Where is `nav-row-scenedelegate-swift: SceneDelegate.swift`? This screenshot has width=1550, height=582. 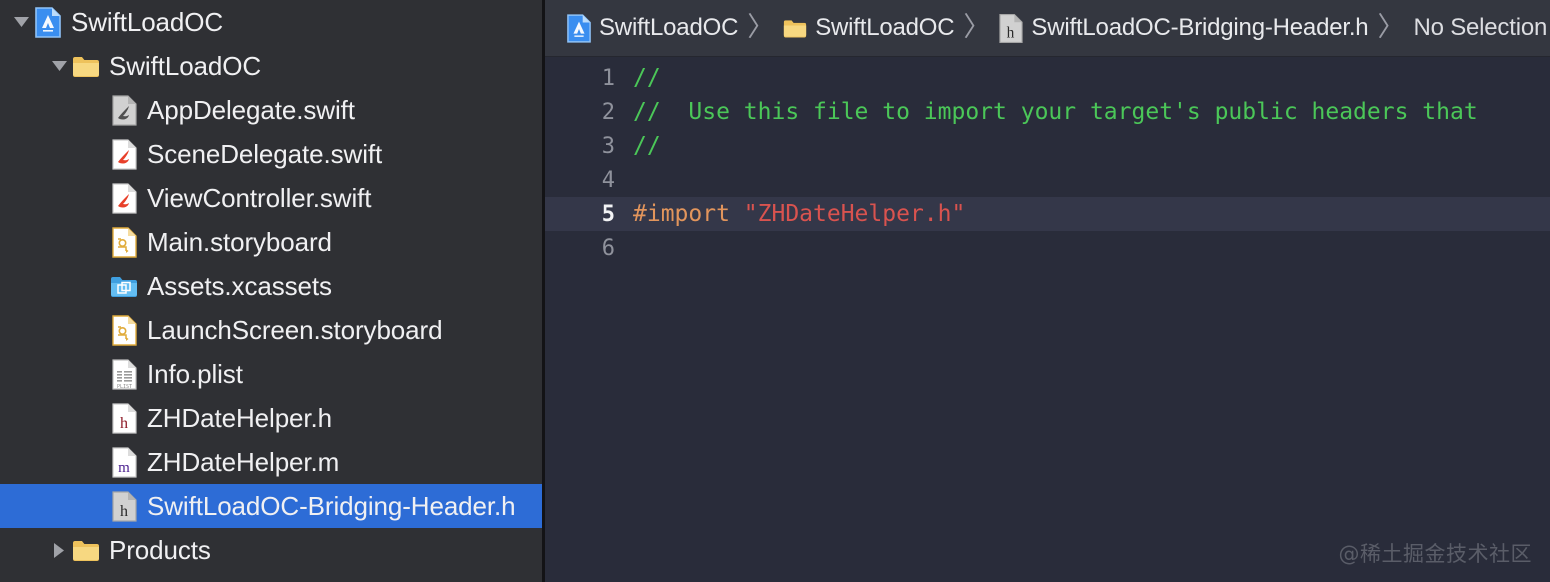 nav-row-scenedelegate-swift: SceneDelegate.swift is located at coordinates (271, 154).